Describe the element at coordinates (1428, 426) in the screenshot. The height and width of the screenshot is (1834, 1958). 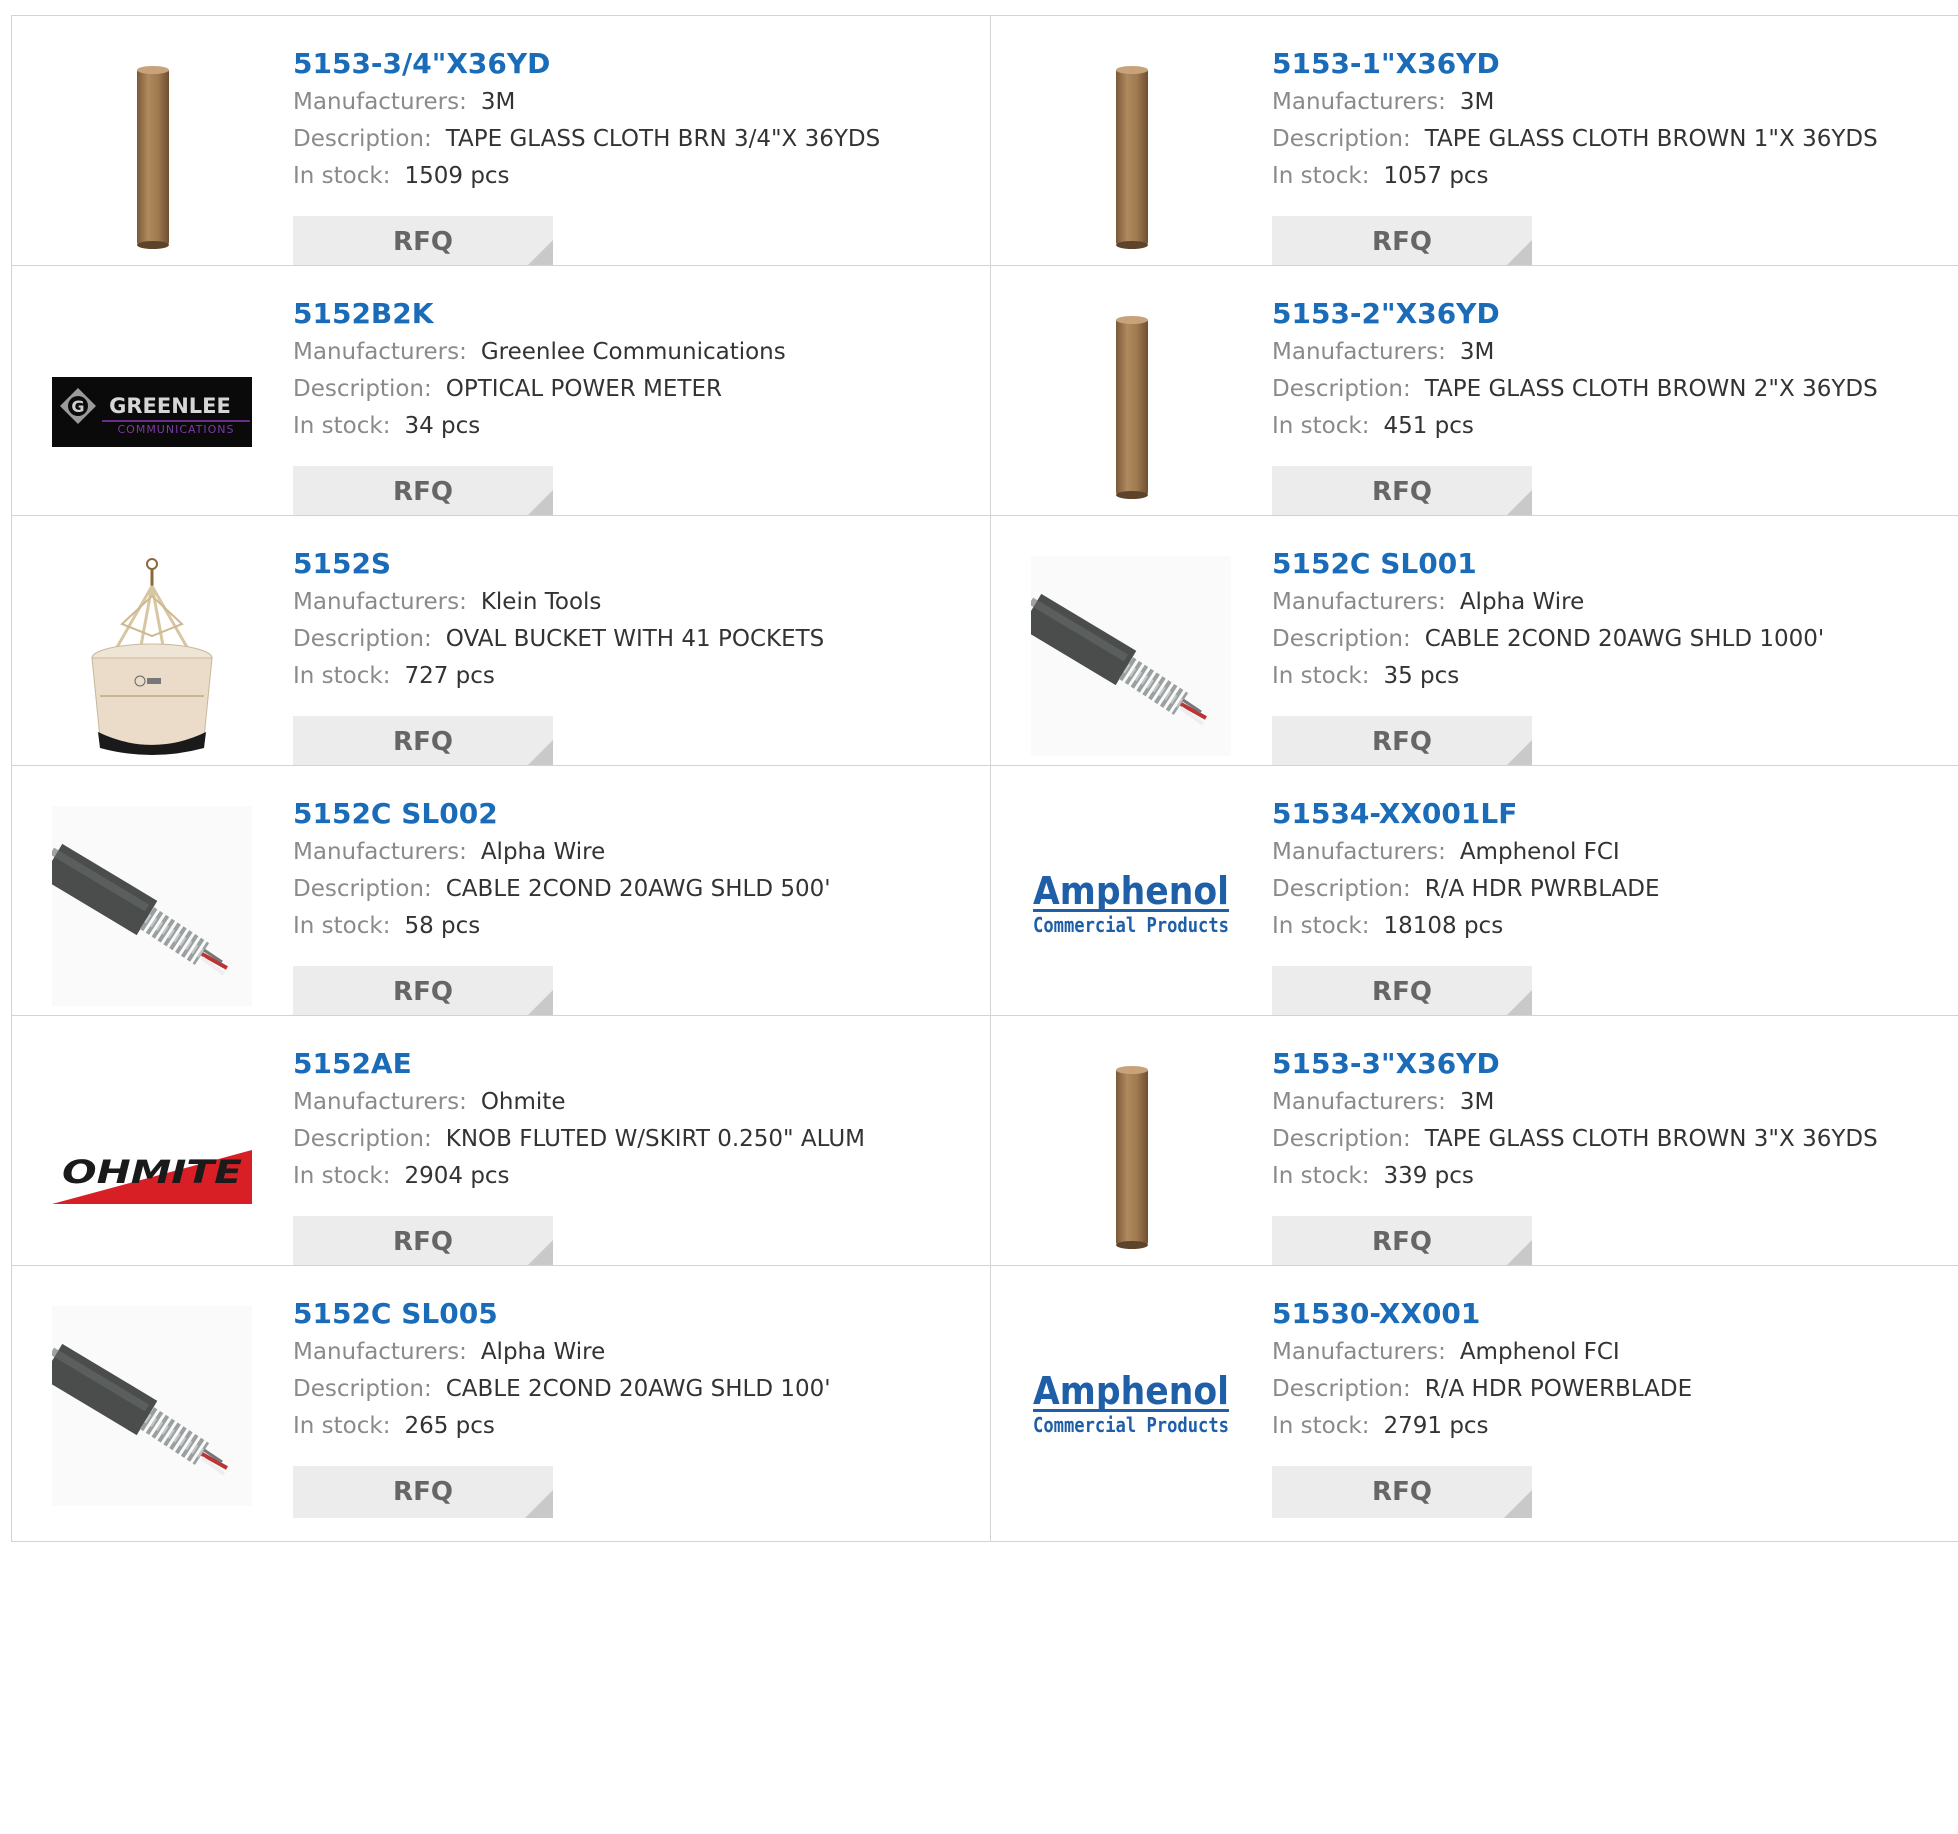
I see `stock-value: 451 pcs` at that location.